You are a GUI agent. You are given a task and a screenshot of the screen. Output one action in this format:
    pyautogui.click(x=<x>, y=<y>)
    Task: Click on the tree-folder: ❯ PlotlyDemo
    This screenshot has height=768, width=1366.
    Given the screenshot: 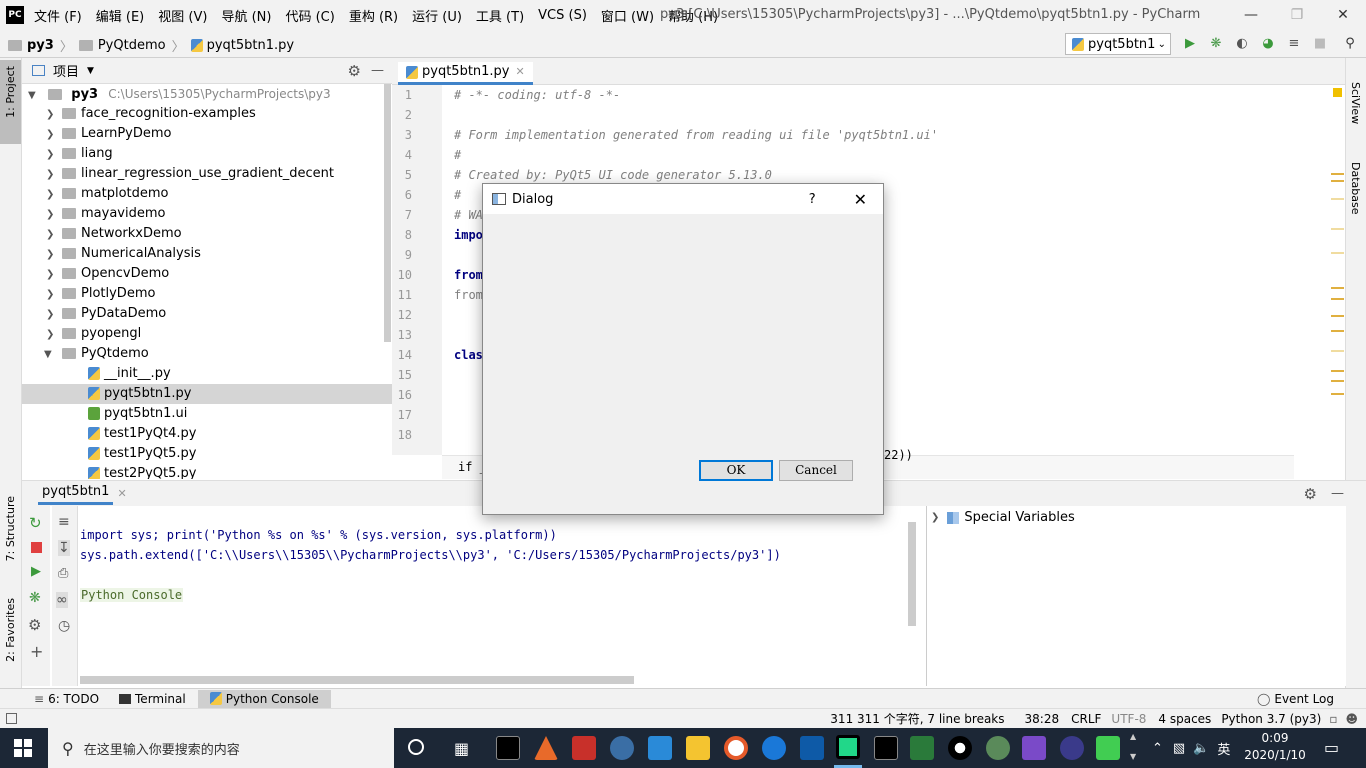 What is the action you would take?
    pyautogui.click(x=207, y=294)
    